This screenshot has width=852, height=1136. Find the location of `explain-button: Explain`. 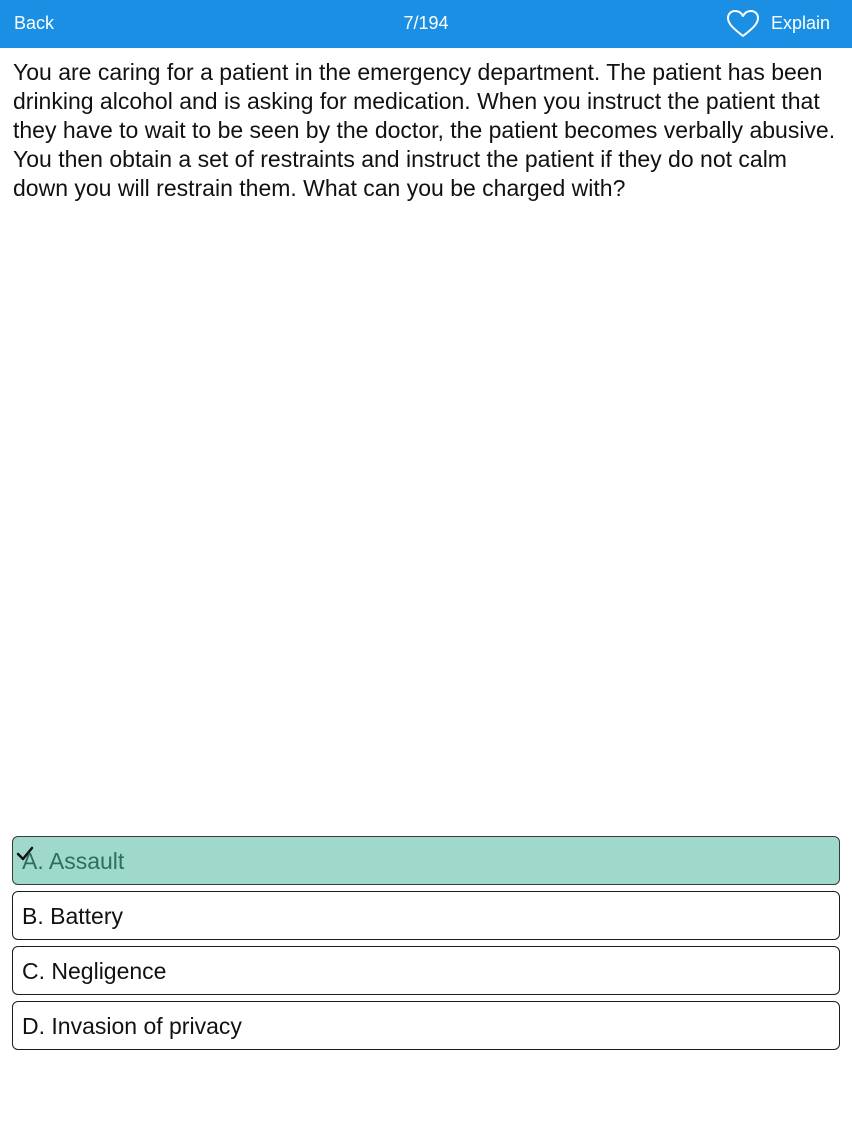

explain-button: Explain is located at coordinates (800, 23).